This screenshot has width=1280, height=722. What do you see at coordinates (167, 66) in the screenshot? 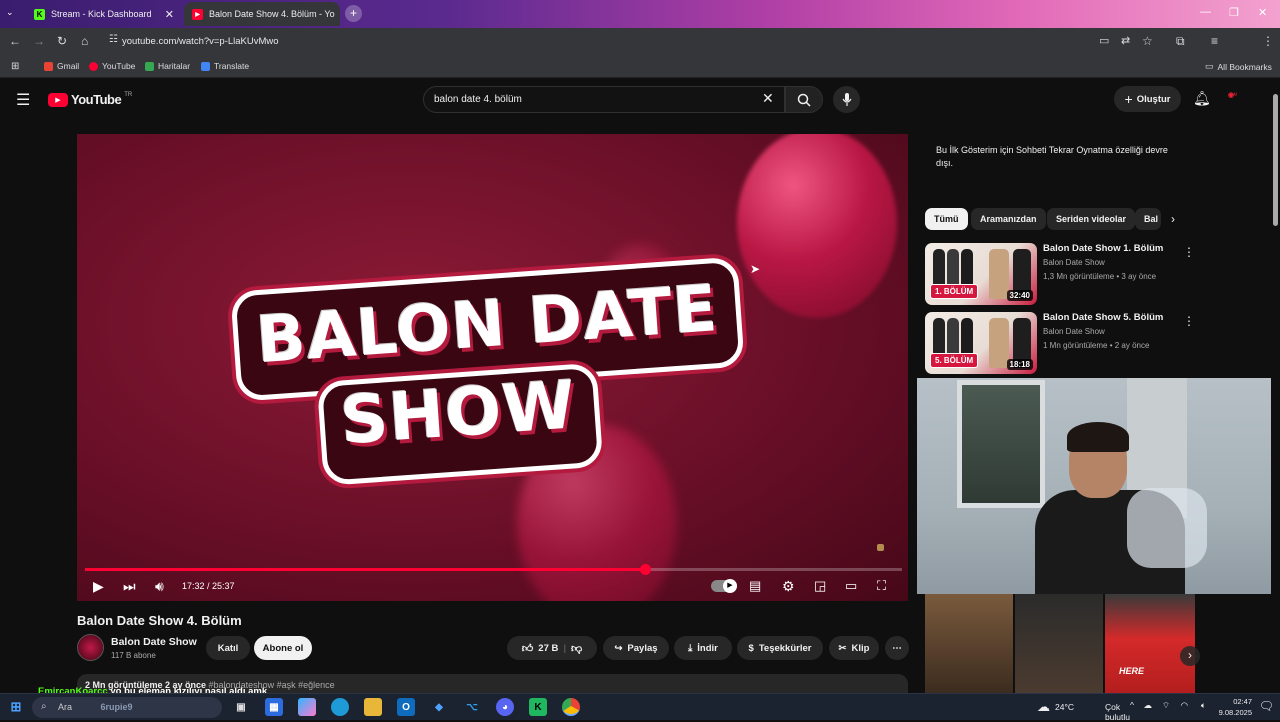
I see `bookmark-maps: Haritalar` at bounding box center [167, 66].